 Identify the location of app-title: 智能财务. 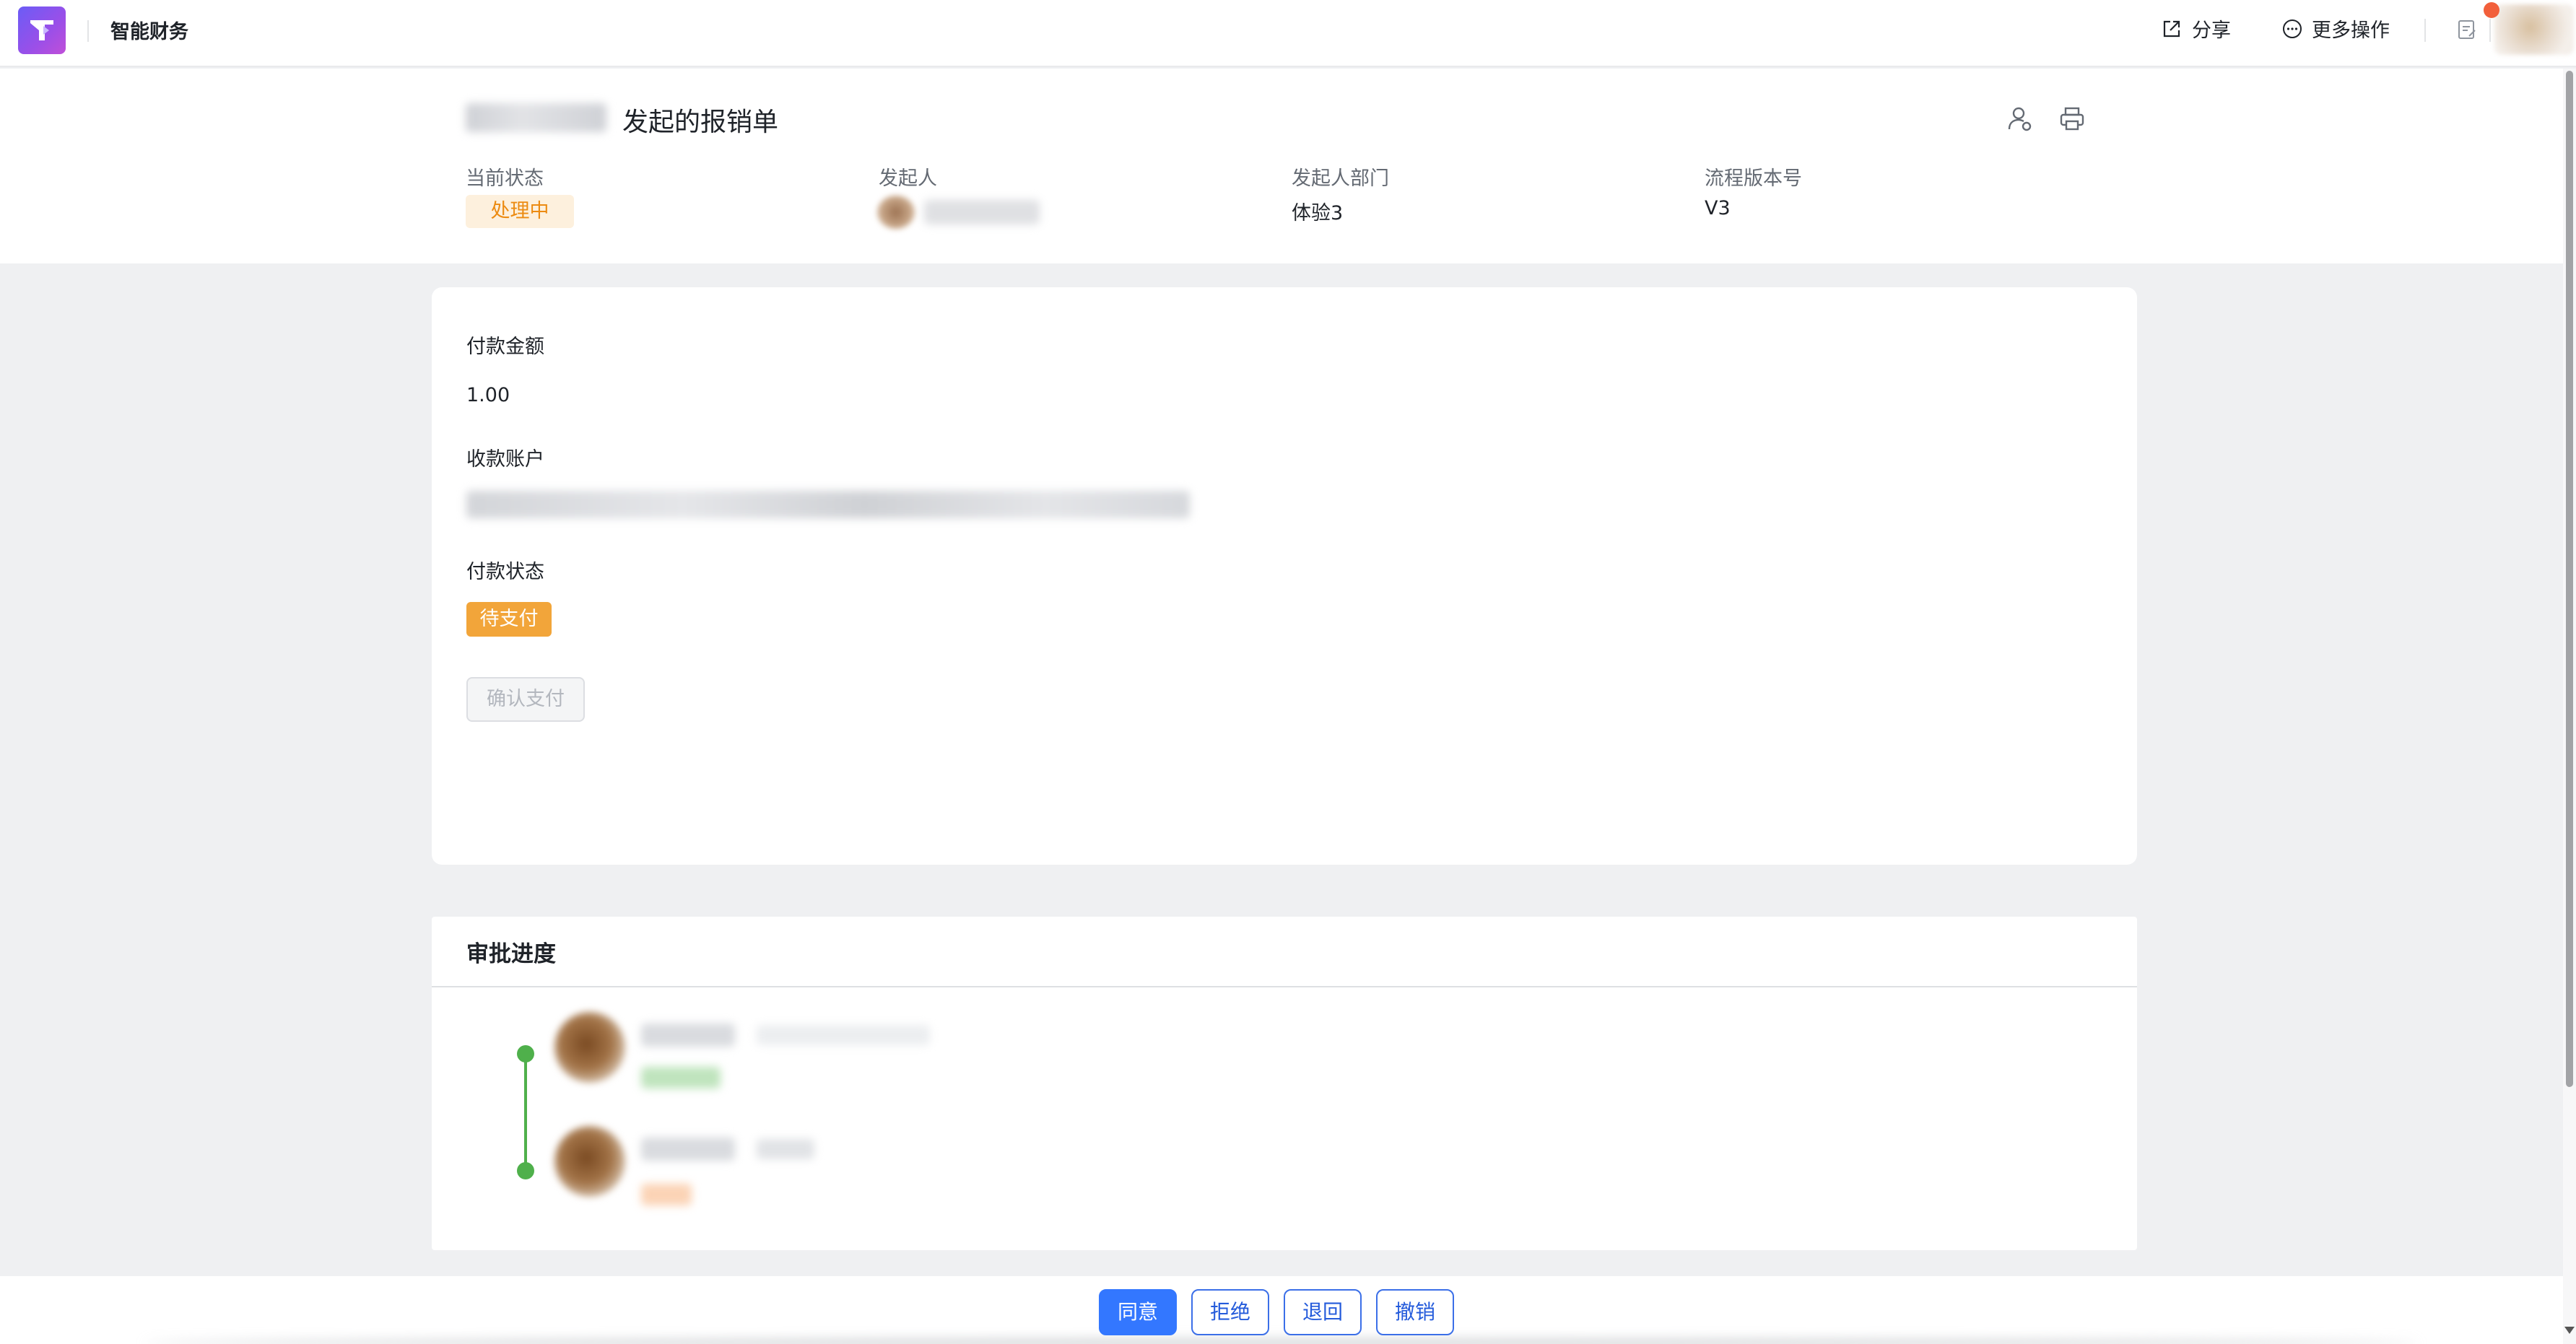
(149, 32).